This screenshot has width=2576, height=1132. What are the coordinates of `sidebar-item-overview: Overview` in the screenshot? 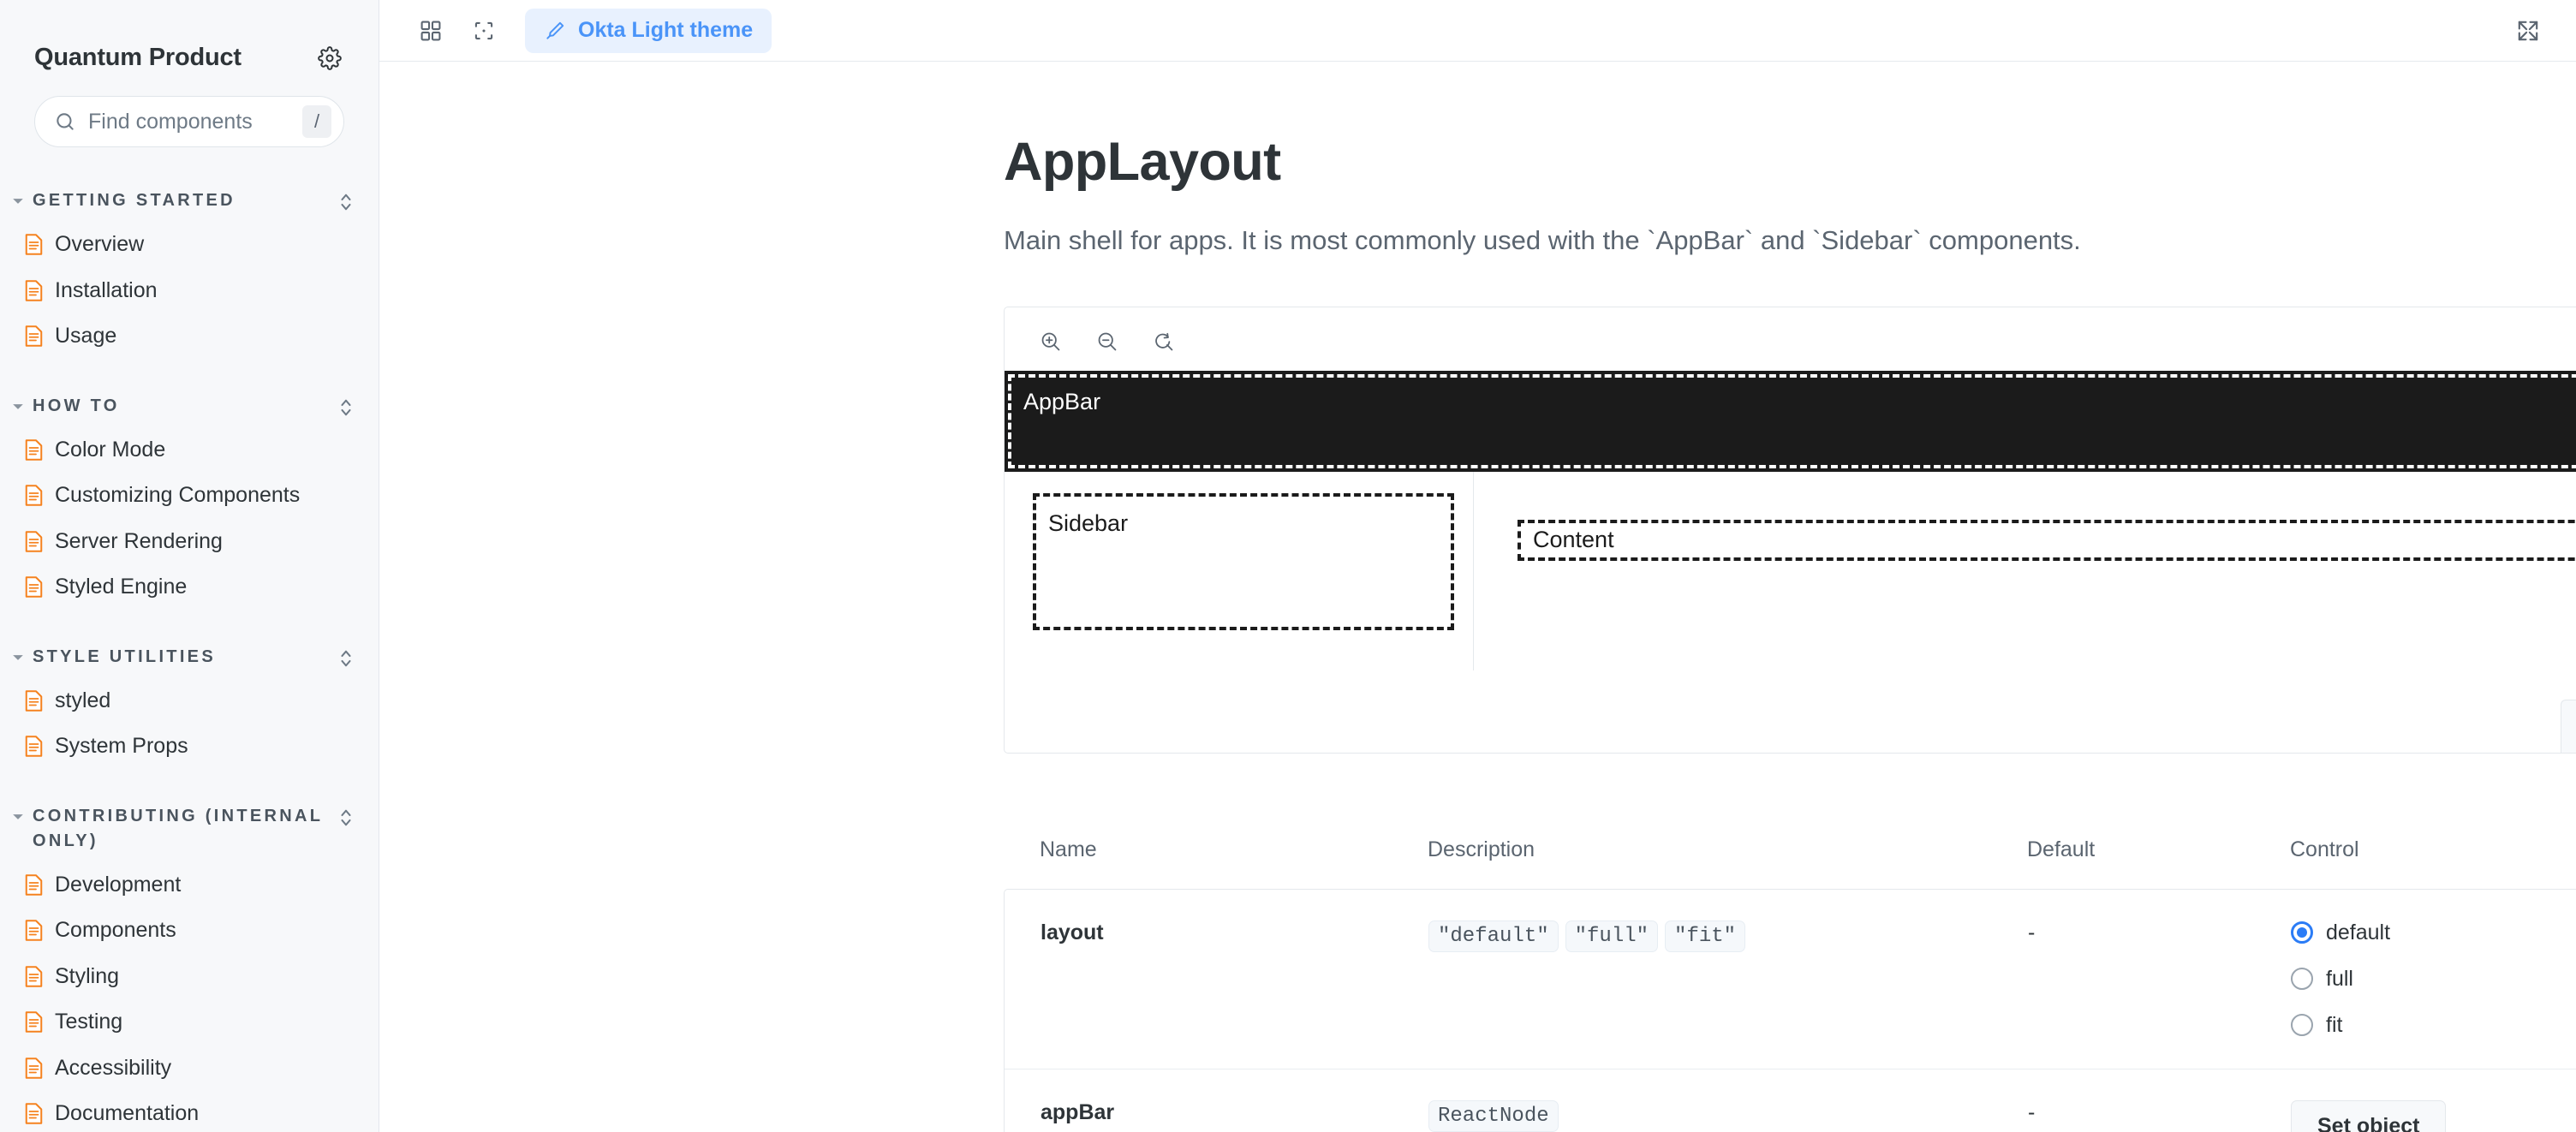 It's located at (189, 245).